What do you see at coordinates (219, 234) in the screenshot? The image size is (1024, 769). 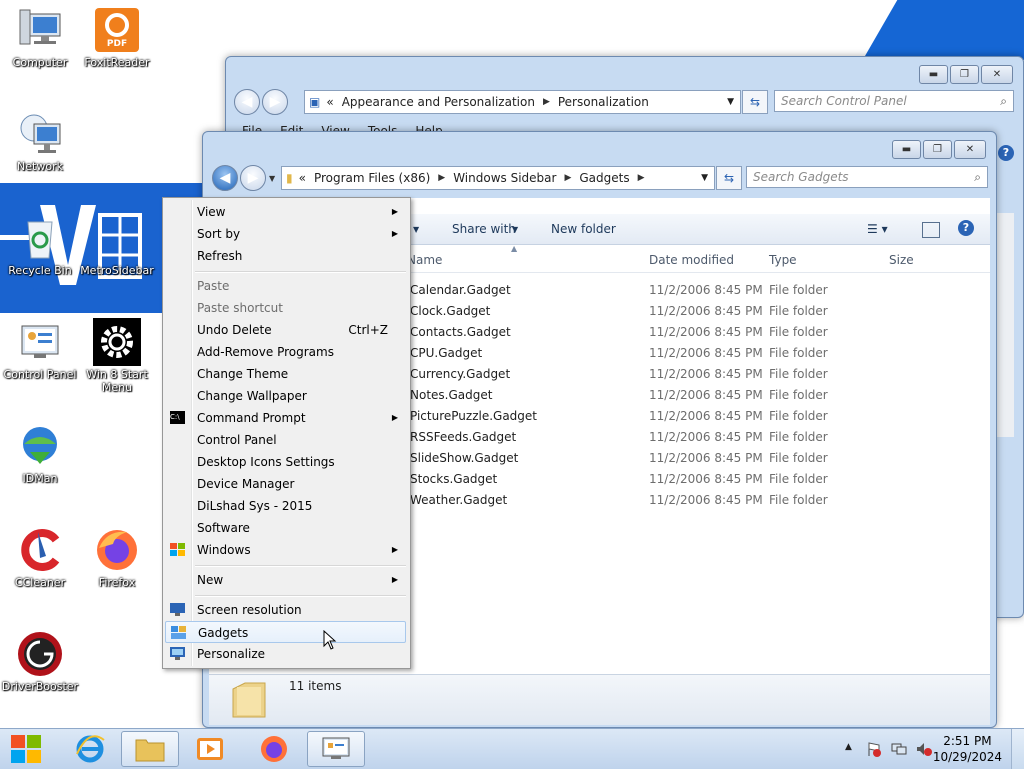 I see `menu-item-label: Sort by` at bounding box center [219, 234].